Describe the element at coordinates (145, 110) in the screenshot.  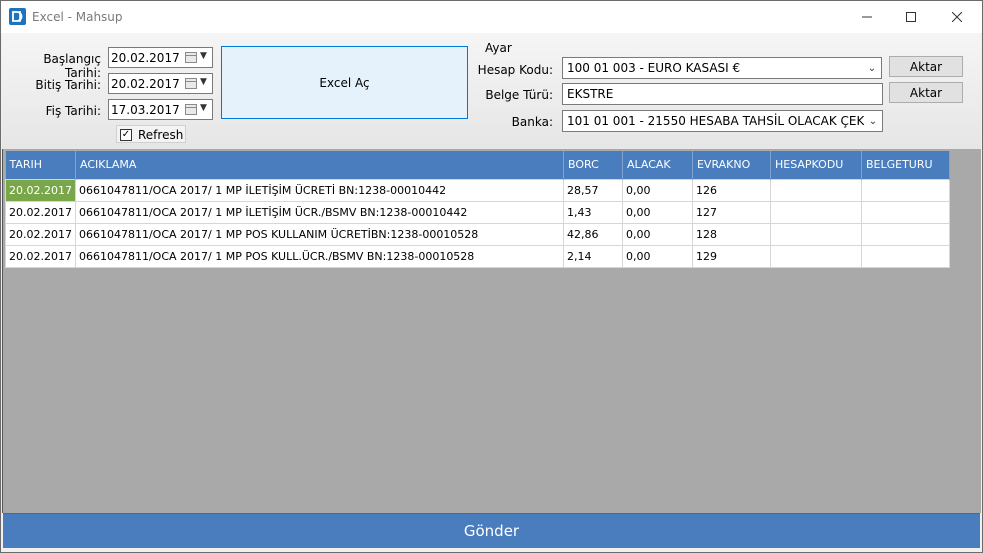
I see `voucher-date-value: 17.03.2017` at that location.